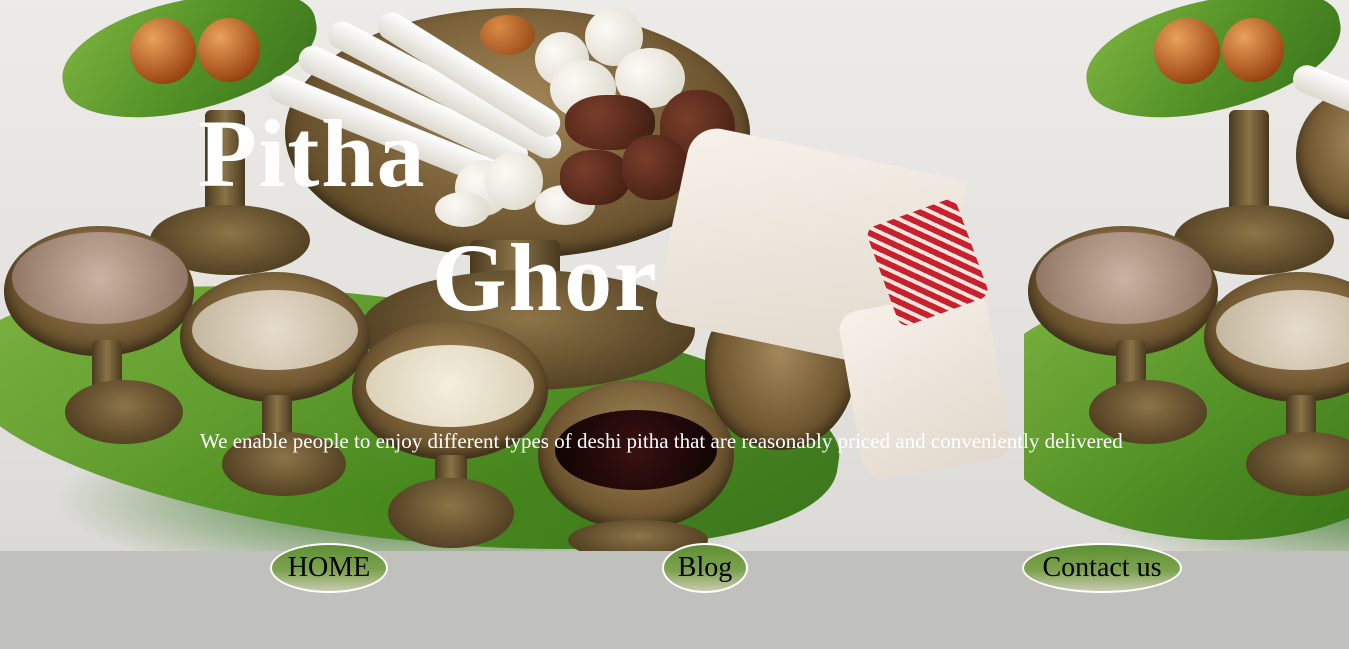 The width and height of the screenshot is (1349, 649). I want to click on site-title-ghor: Ghor, so click(545, 277).